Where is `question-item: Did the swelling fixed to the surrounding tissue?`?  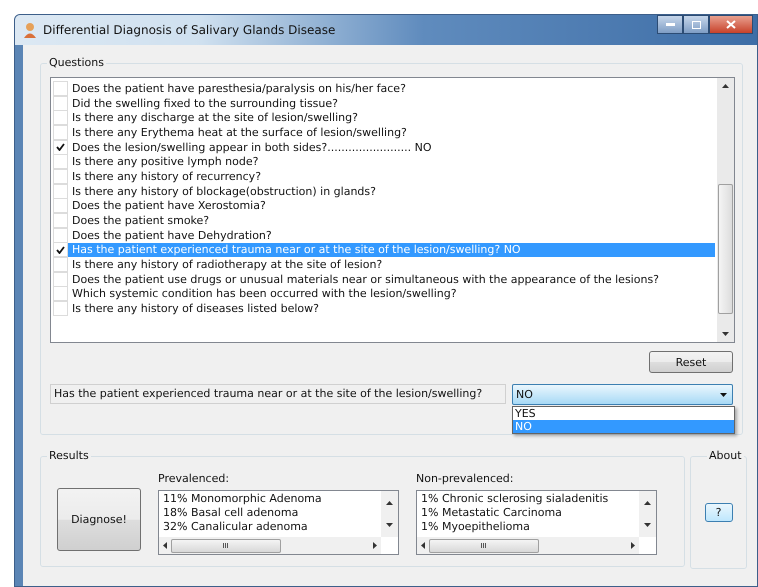 question-item: Did the swelling fixed to the surrounding tissue? is located at coordinates (384, 103).